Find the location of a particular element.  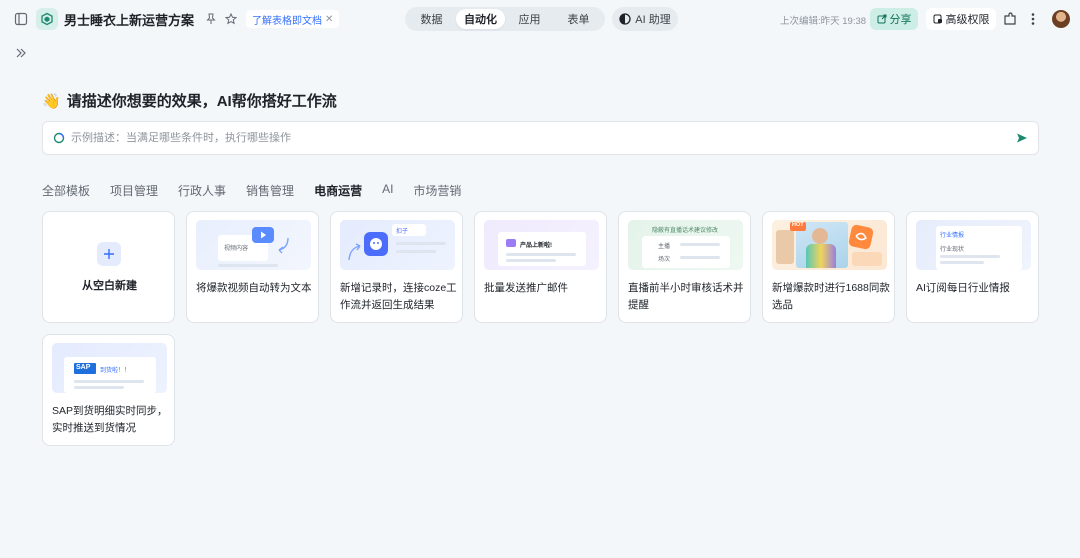

category-all: 全部模板 is located at coordinates (66, 190).